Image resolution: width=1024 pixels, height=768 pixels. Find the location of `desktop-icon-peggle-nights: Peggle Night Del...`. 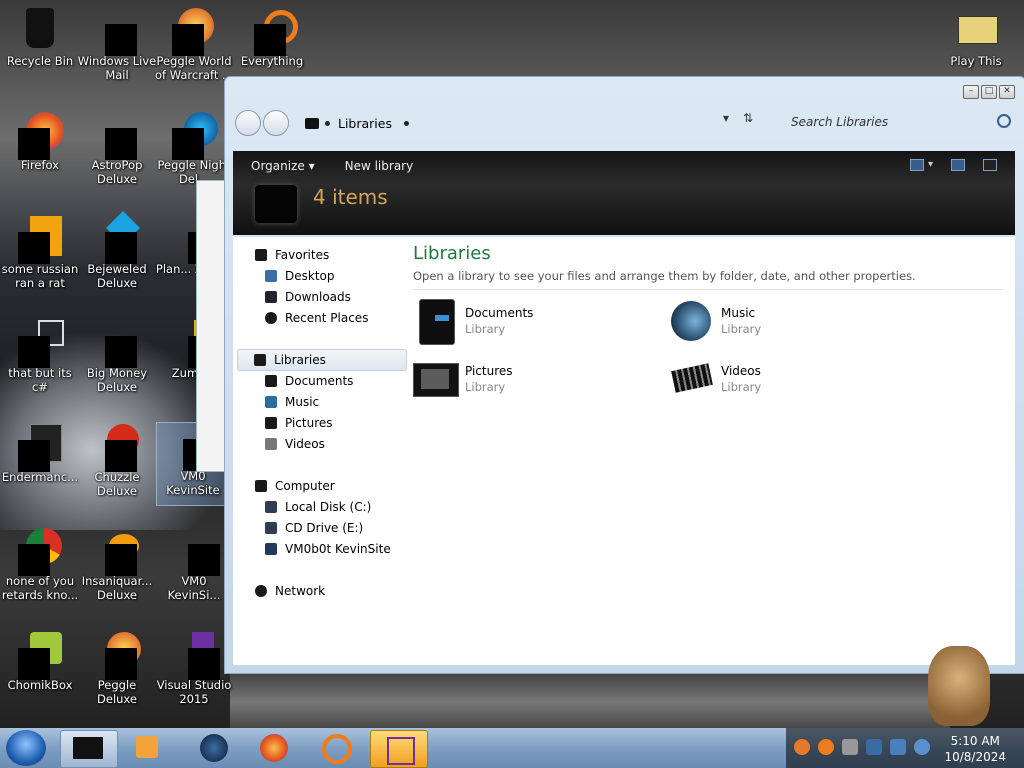

desktop-icon-peggle-nights: Peggle Night Del... is located at coordinates (194, 149).